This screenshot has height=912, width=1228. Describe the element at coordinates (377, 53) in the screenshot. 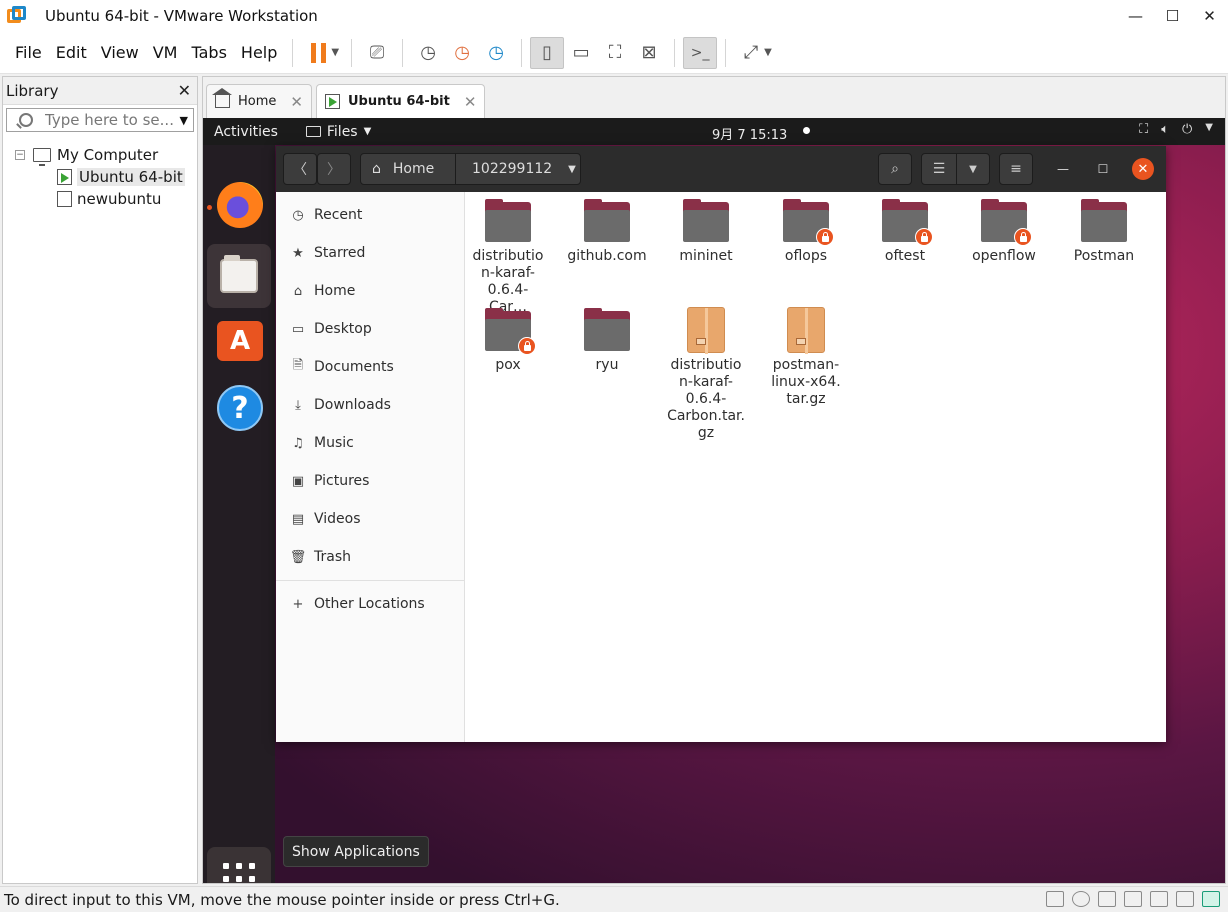

I see `send-ctrl-alt-del-button: ⎚` at that location.